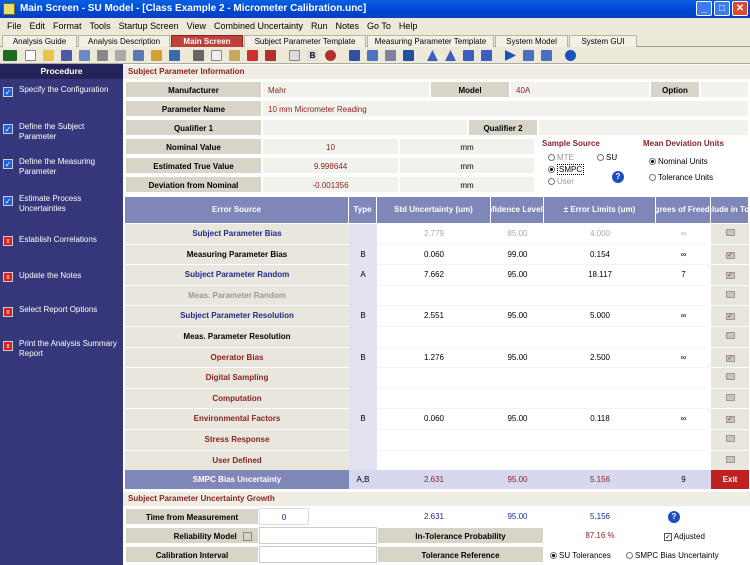  I want to click on step-print-summary-report: x Print the Analysis Summary Report, so click(61, 351).